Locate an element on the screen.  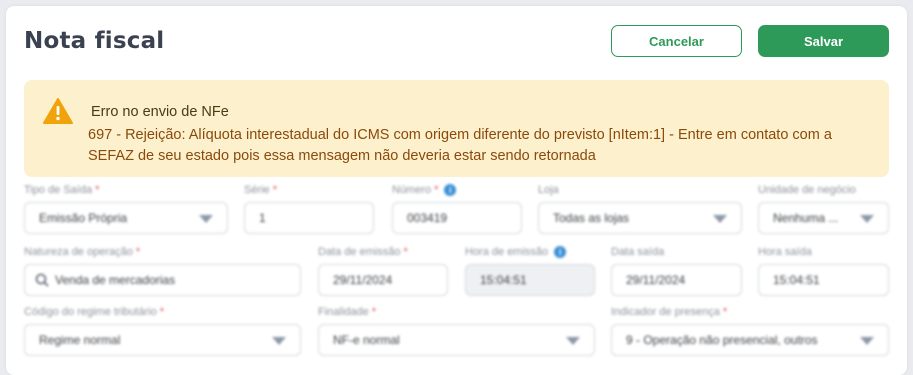
indicador-presenca-label: Indicador de presença * is located at coordinates (669, 312).